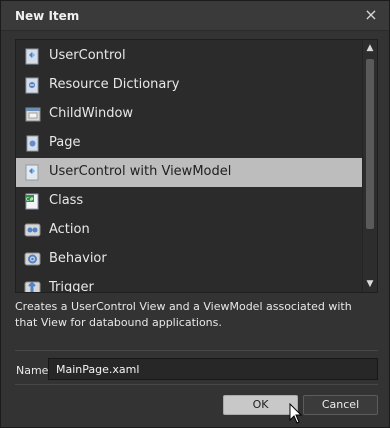  I want to click on list-item-usercontrol-with-viewmodel: UserControl with ViewModel, so click(189, 172).